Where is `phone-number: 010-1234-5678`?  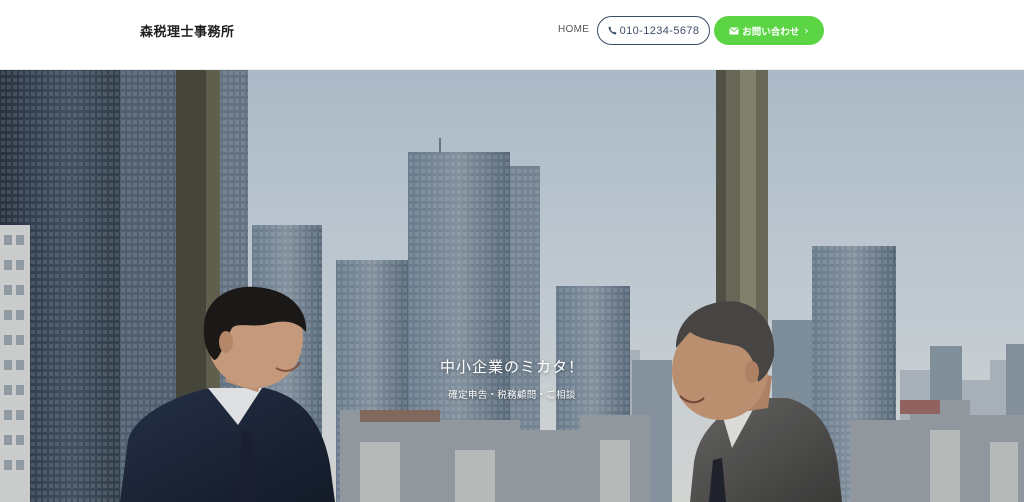 phone-number: 010-1234-5678 is located at coordinates (659, 30).